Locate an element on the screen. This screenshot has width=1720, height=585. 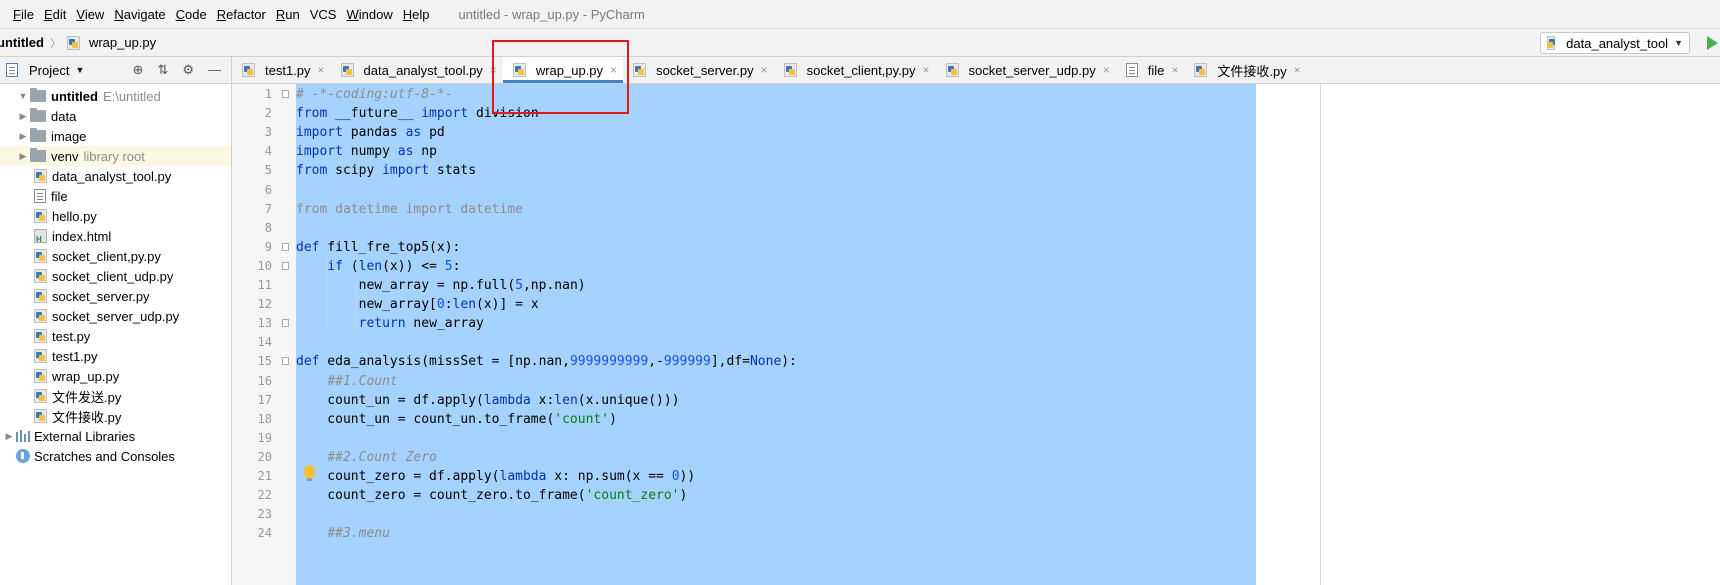
editor-tab: socket_server_udp.py × is located at coordinates (1026, 70).